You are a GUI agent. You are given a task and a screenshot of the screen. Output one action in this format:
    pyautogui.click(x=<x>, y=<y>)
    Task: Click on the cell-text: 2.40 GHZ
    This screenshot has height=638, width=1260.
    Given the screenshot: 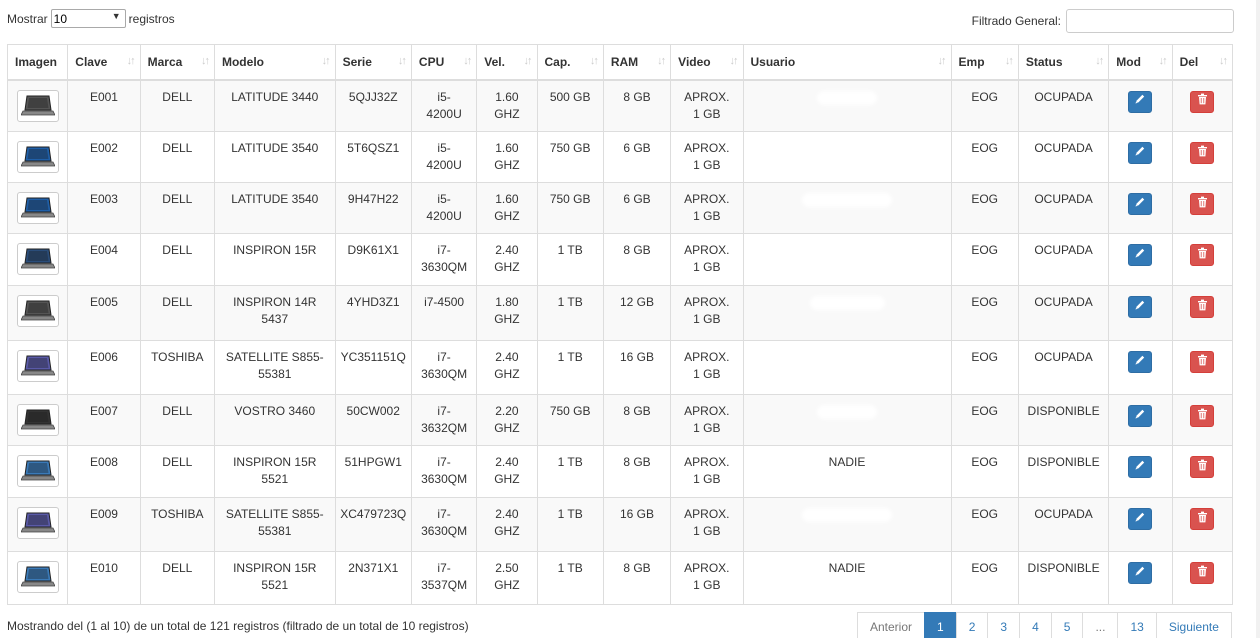 What is the action you would take?
    pyautogui.click(x=507, y=522)
    